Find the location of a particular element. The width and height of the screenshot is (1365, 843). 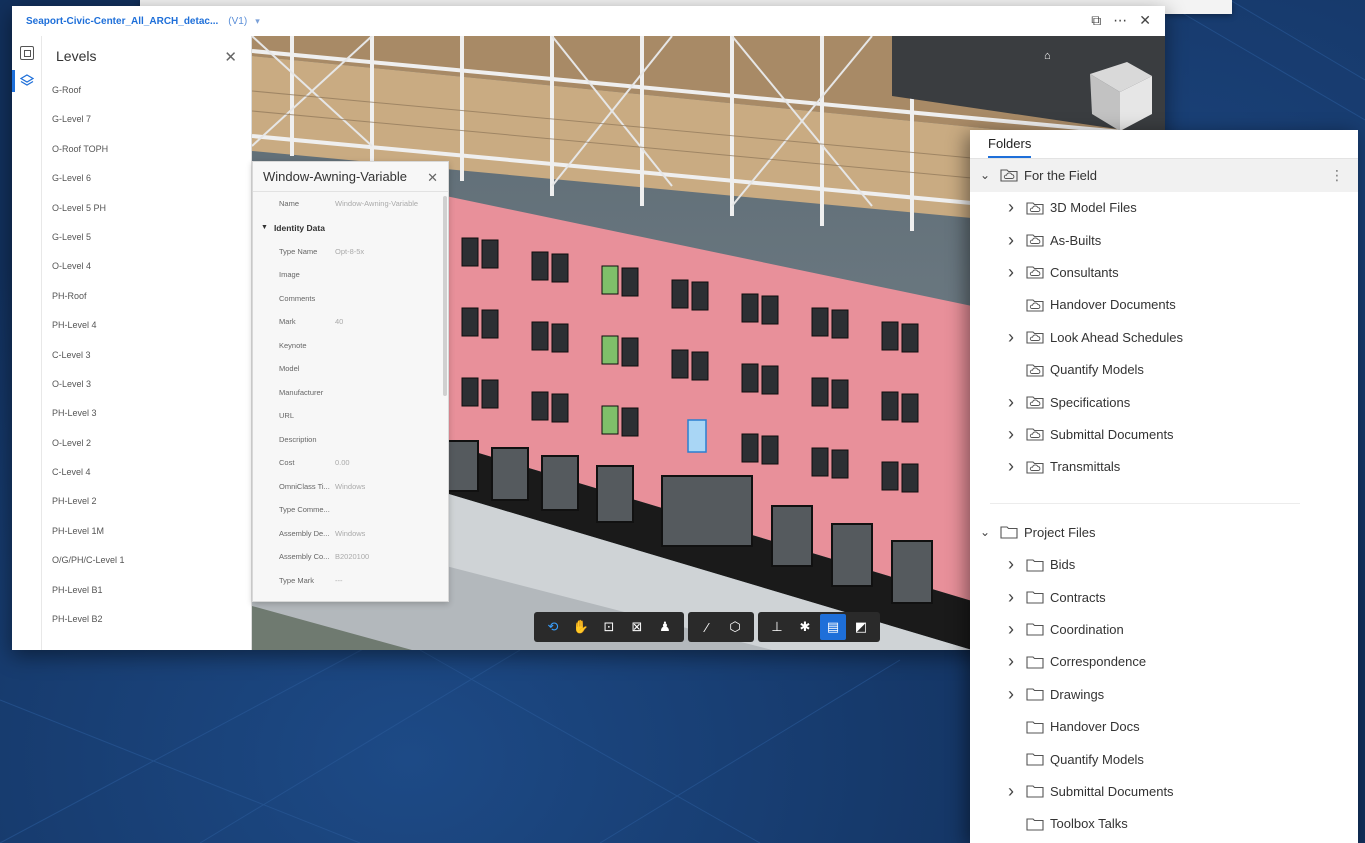

level-item: O-Roof TOPH is located at coordinates (146, 149).